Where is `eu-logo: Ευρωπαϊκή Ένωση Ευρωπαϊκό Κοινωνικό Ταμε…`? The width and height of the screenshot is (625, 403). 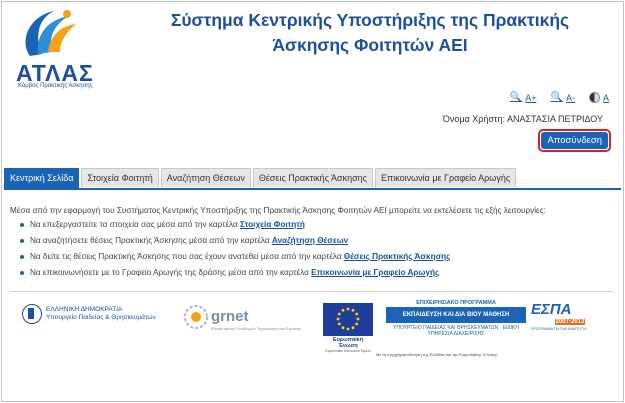 eu-logo: Ευρωπαϊκή Ένωση Ευρωπαϊκό Κοινωνικό Ταμε… is located at coordinates (348, 328).